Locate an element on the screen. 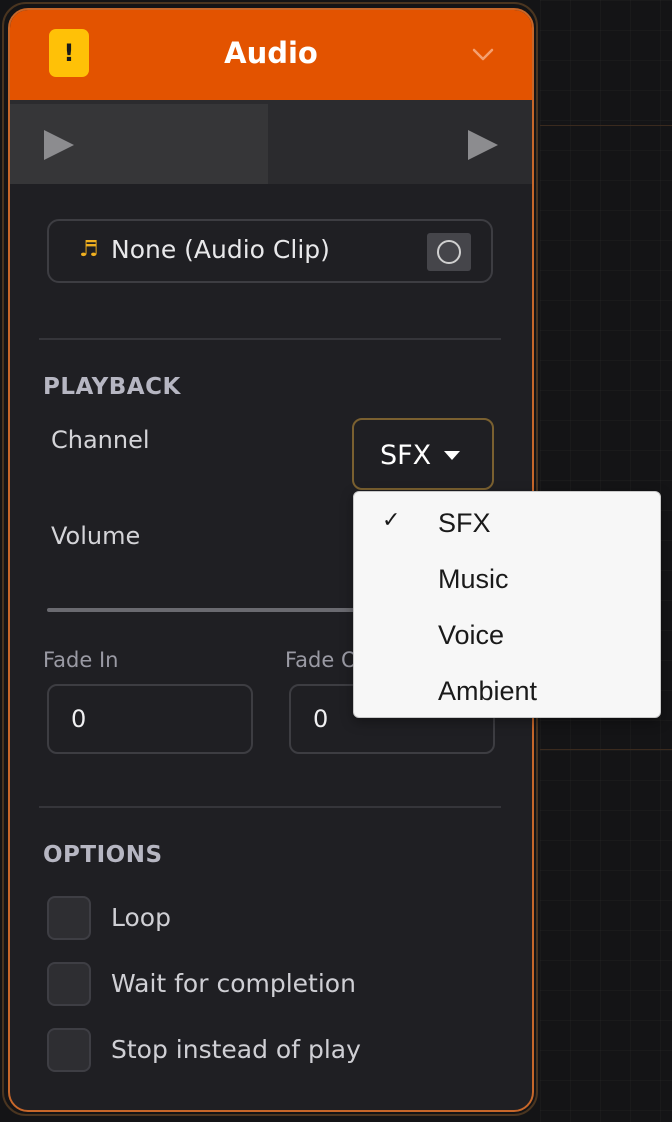 The width and height of the screenshot is (672, 1122). node-header: ! Audio is located at coordinates (271, 55).